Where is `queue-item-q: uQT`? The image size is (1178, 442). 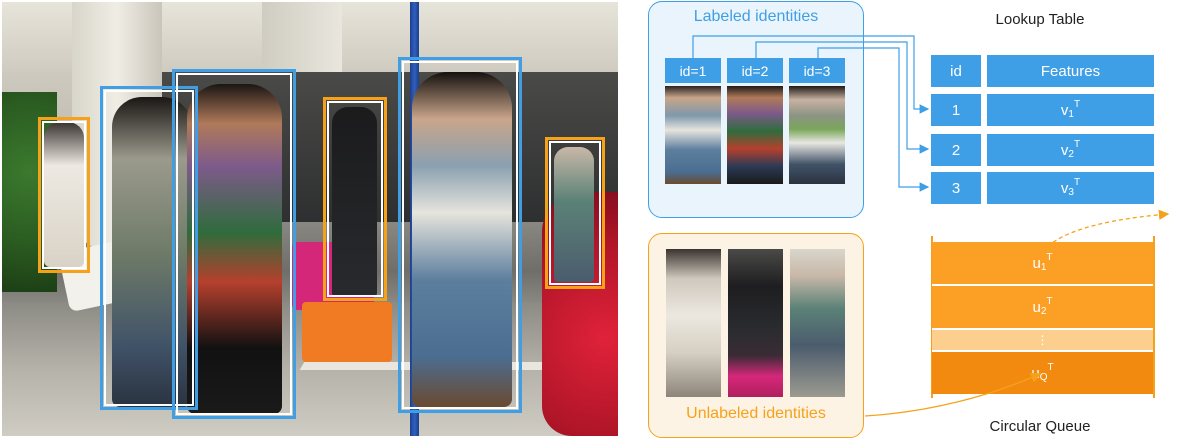 queue-item-q: uQT is located at coordinates (1042, 372).